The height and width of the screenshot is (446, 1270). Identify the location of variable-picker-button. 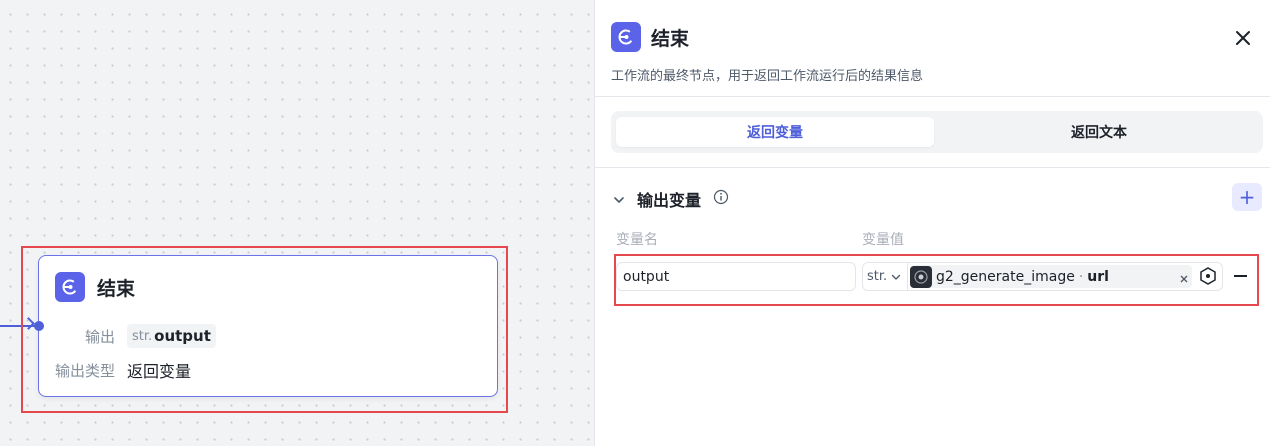
(1208, 276).